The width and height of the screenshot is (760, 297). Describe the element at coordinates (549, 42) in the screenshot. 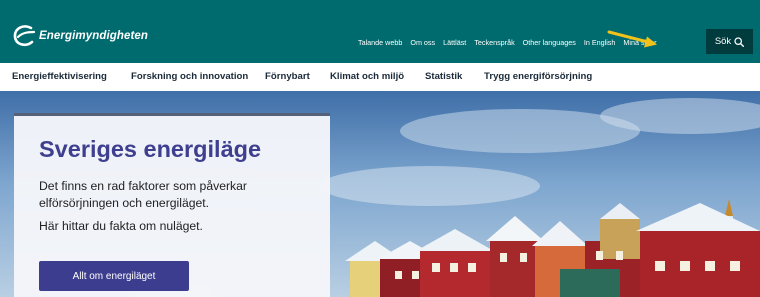

I see `link-other-languages: Other languages` at that location.